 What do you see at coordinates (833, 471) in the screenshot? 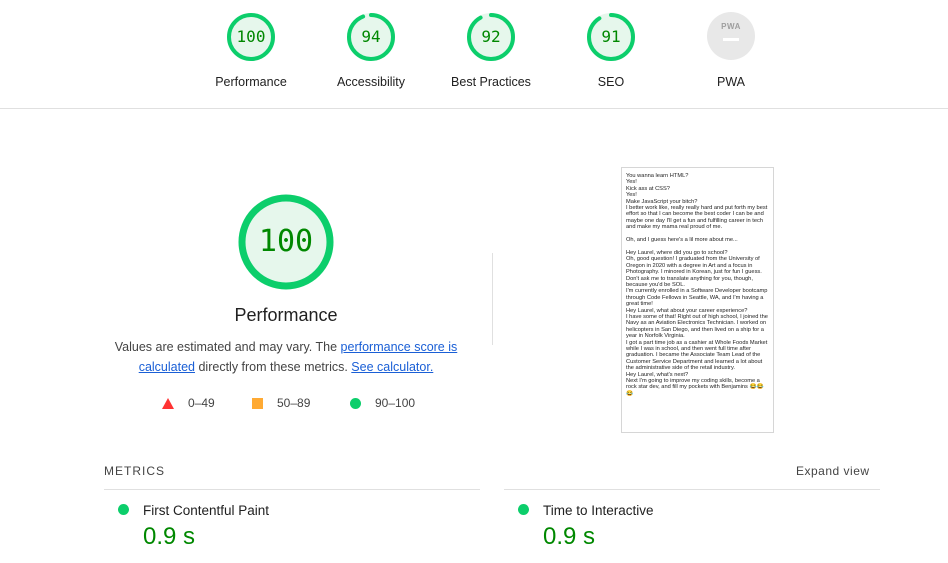
I see `expand-view-toggle: Expand view` at bounding box center [833, 471].